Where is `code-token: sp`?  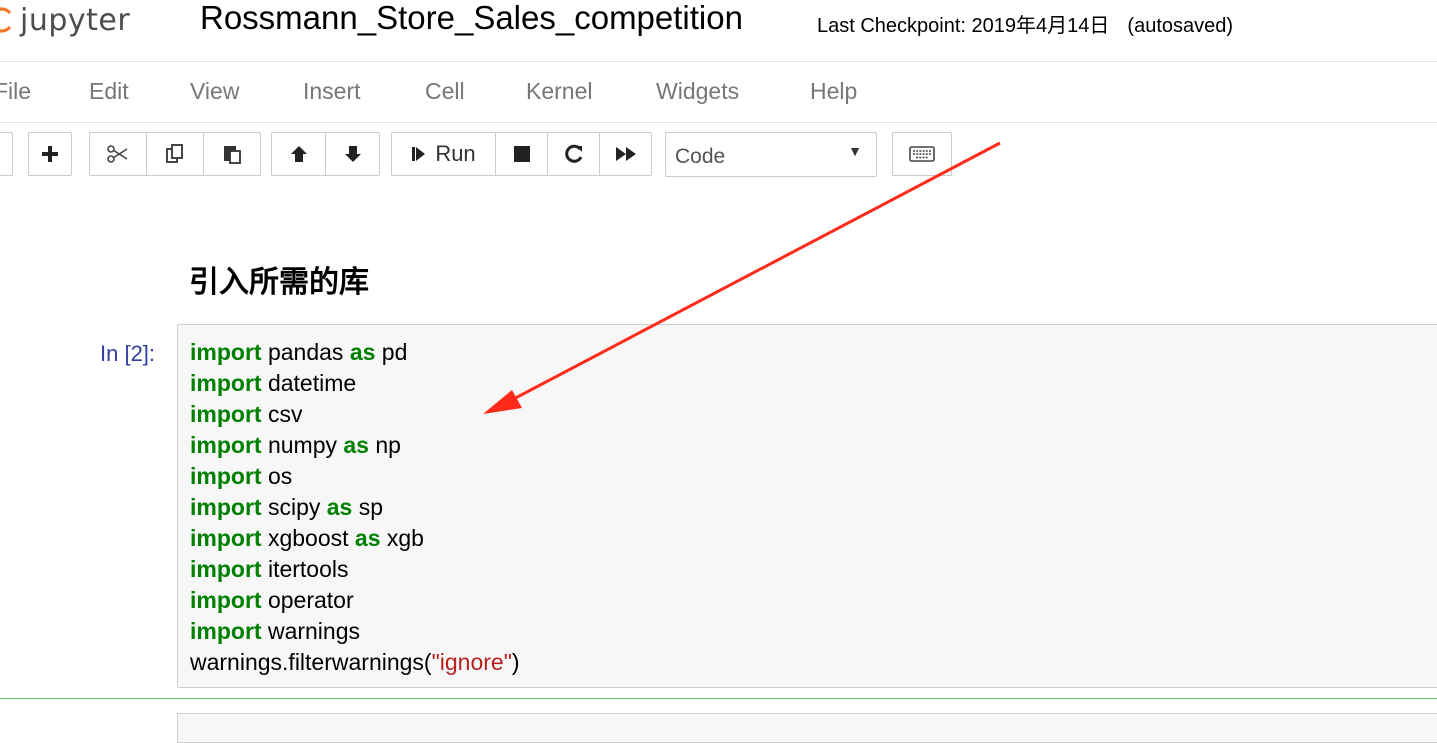 code-token: sp is located at coordinates (368, 507).